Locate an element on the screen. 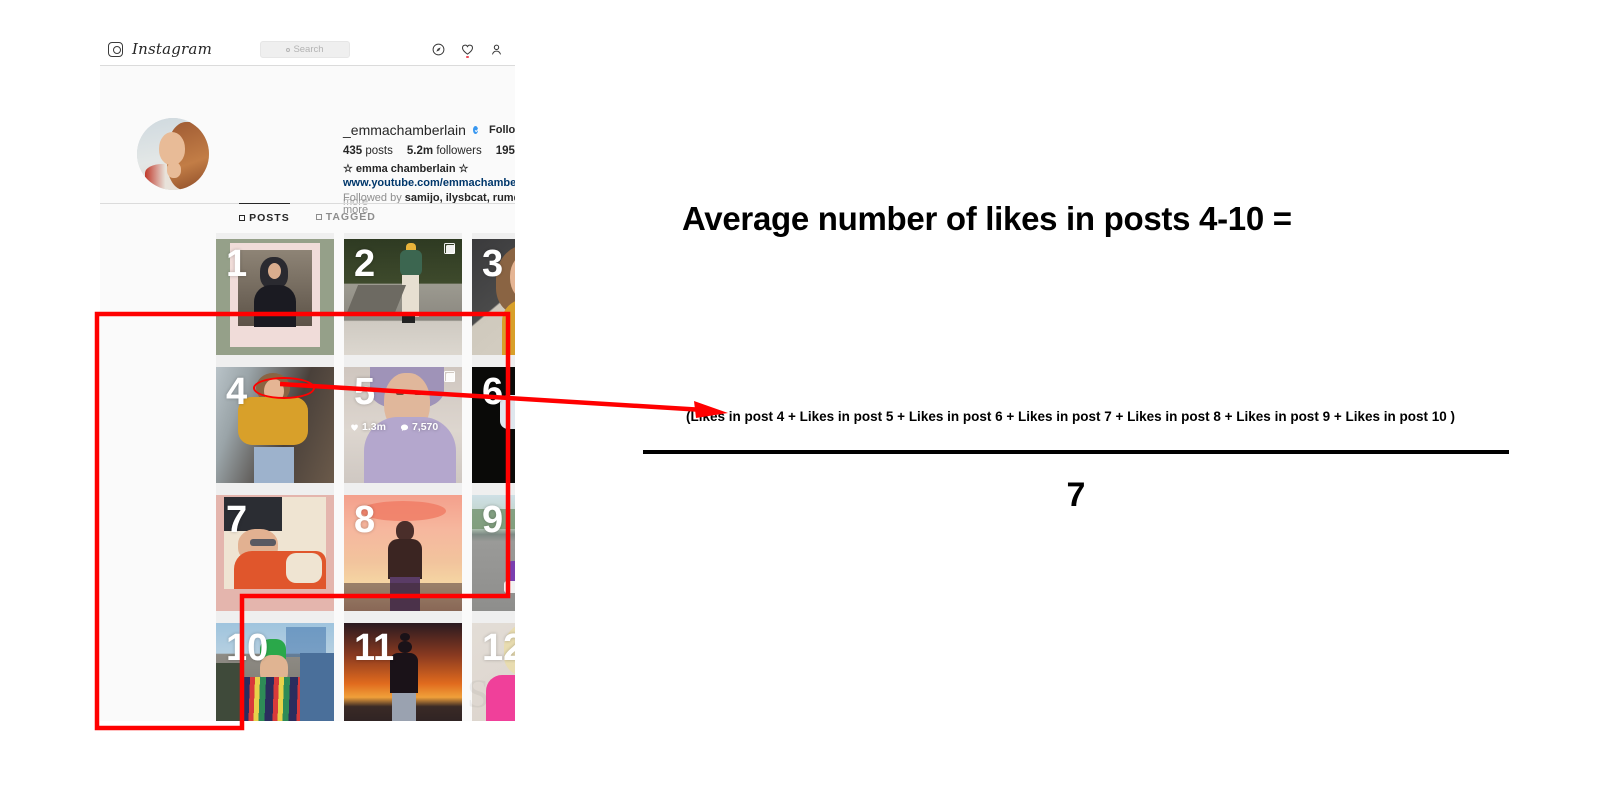 The height and width of the screenshot is (796, 1600). tag-person-icon is located at coordinates (318, 217).